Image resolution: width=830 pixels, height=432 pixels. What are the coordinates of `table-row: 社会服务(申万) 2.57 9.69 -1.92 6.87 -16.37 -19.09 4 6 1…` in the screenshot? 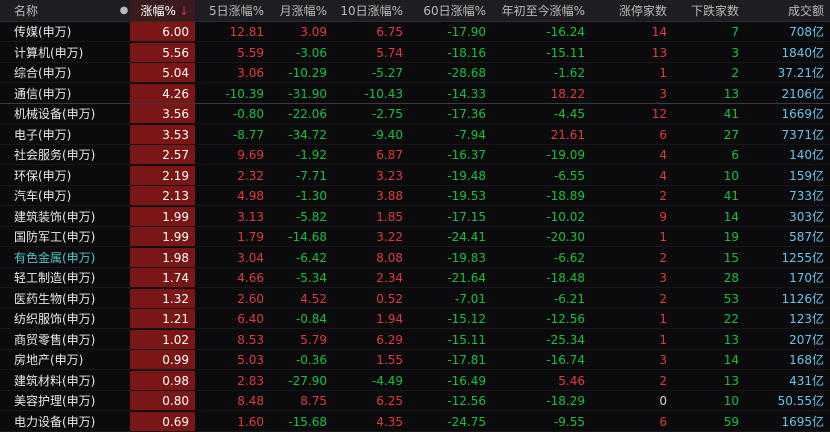 It's located at (415, 155).